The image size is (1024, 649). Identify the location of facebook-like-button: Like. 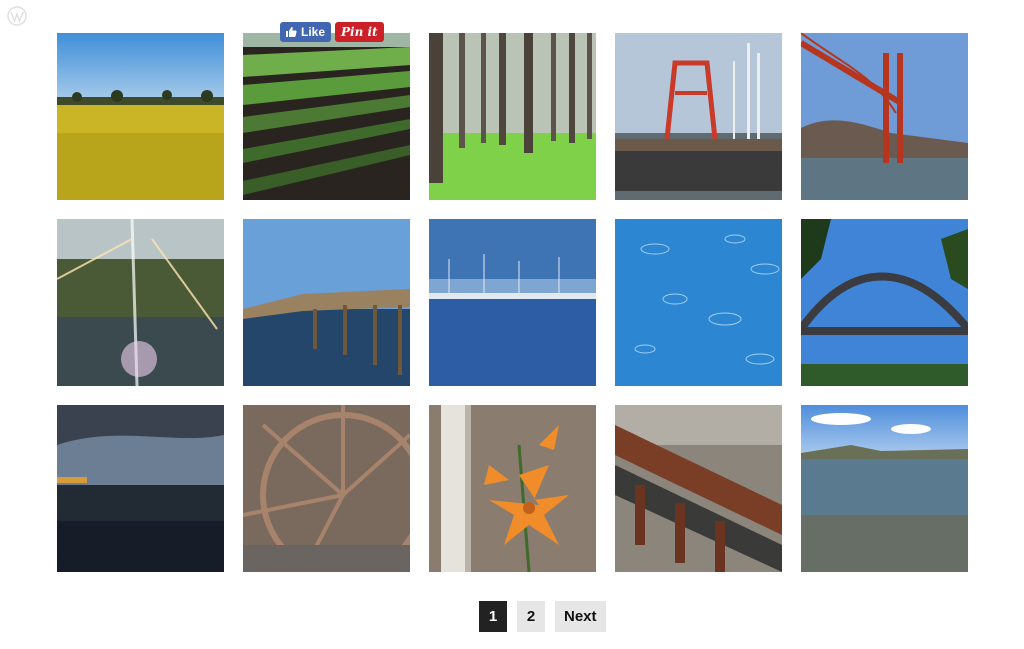
(306, 32).